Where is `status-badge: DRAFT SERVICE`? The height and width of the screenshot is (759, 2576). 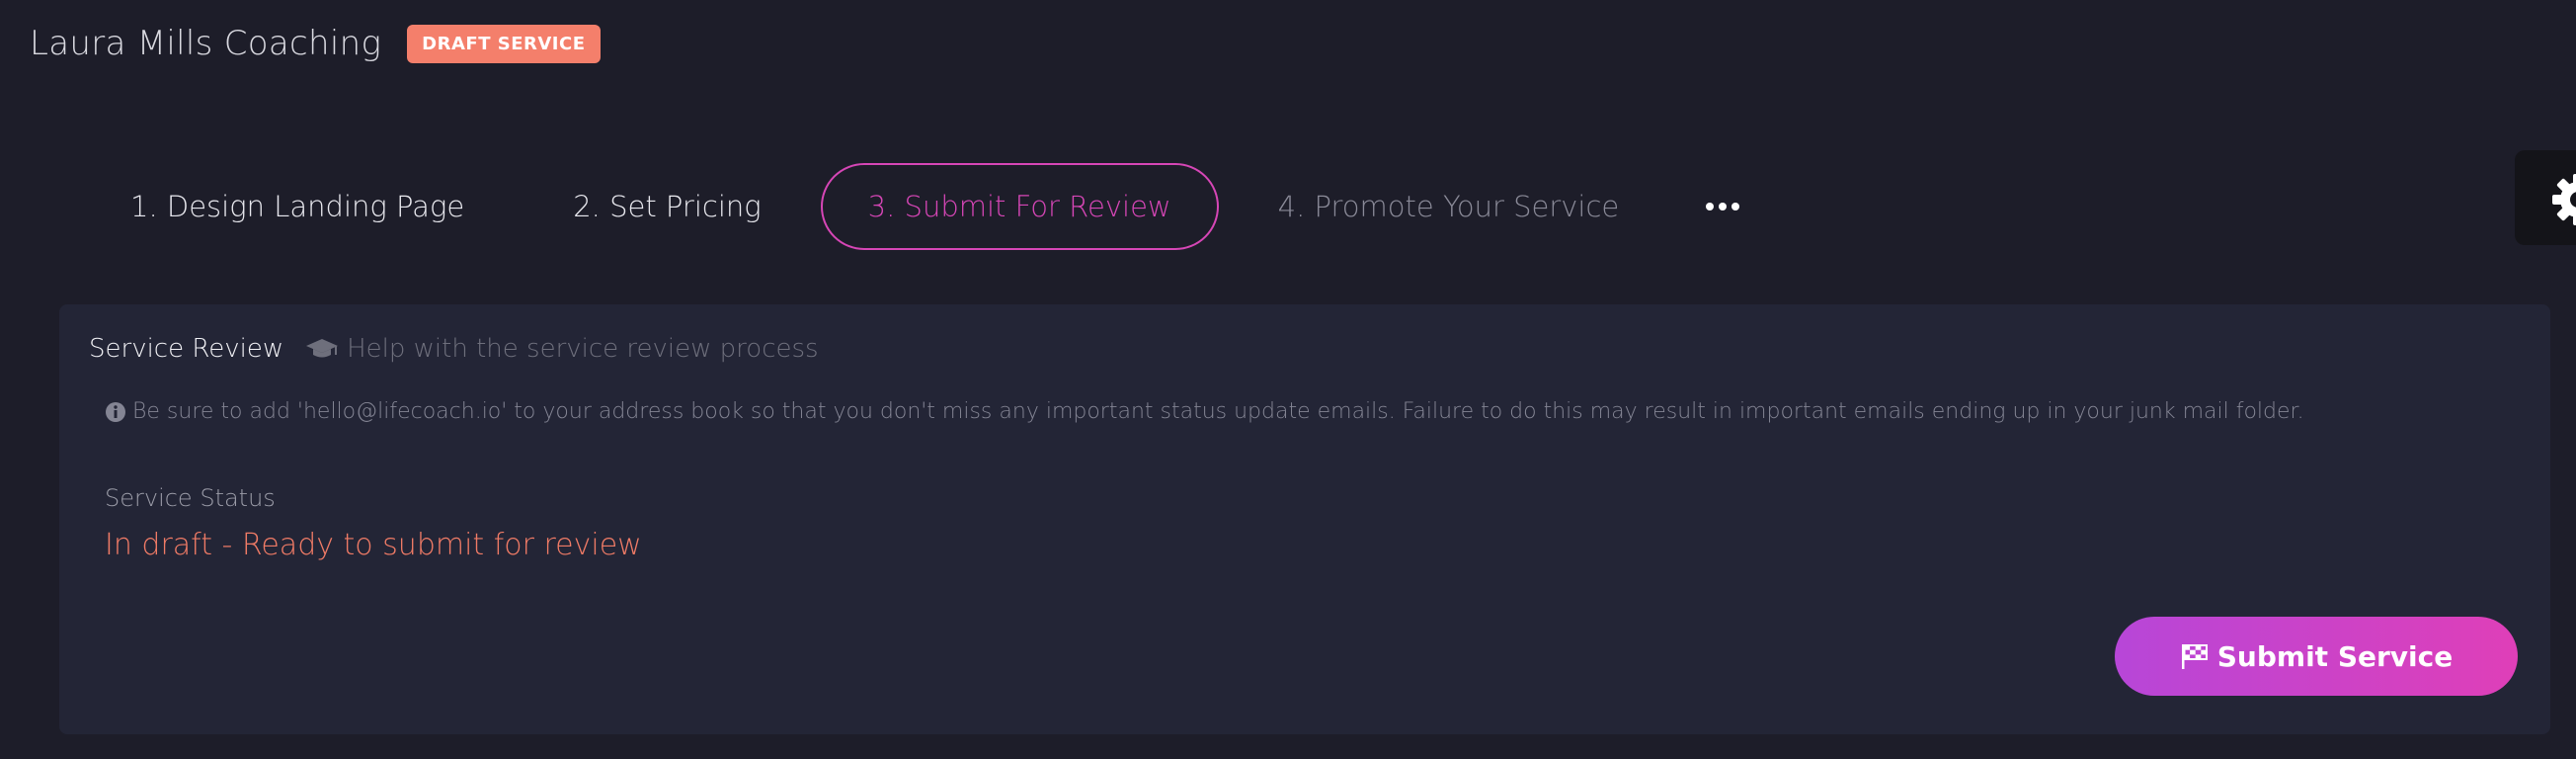
status-badge: DRAFT SERVICE is located at coordinates (504, 43).